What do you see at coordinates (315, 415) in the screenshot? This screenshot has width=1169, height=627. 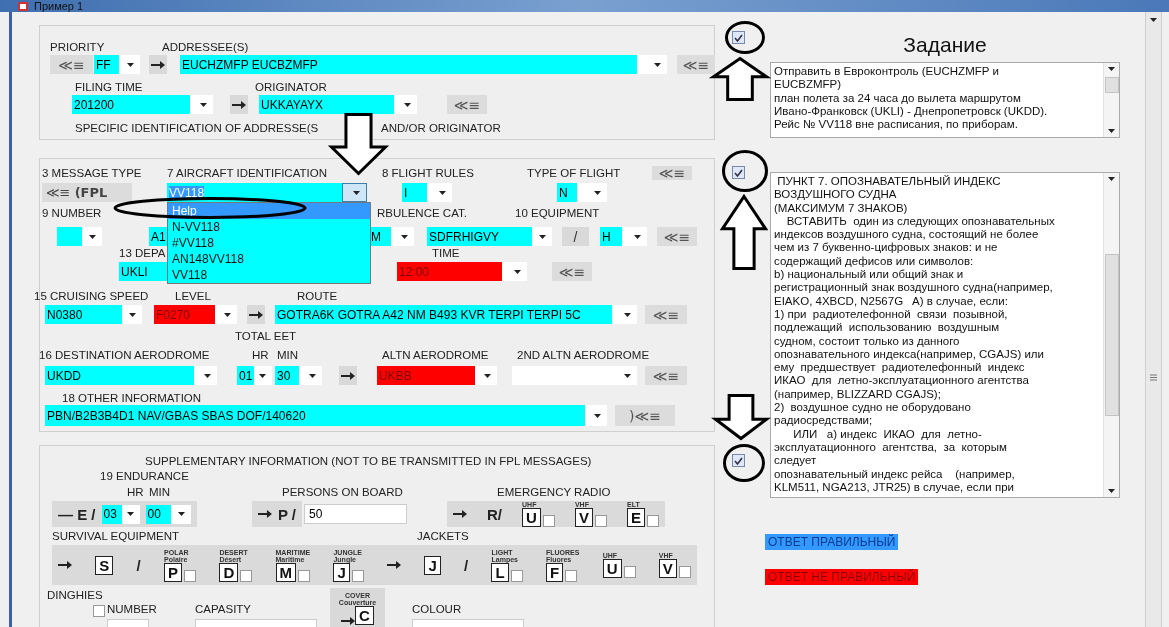 I see `dropdown-field: PBN/B2B3B4D1 NAV/GBAS SBAS DOF/140620` at bounding box center [315, 415].